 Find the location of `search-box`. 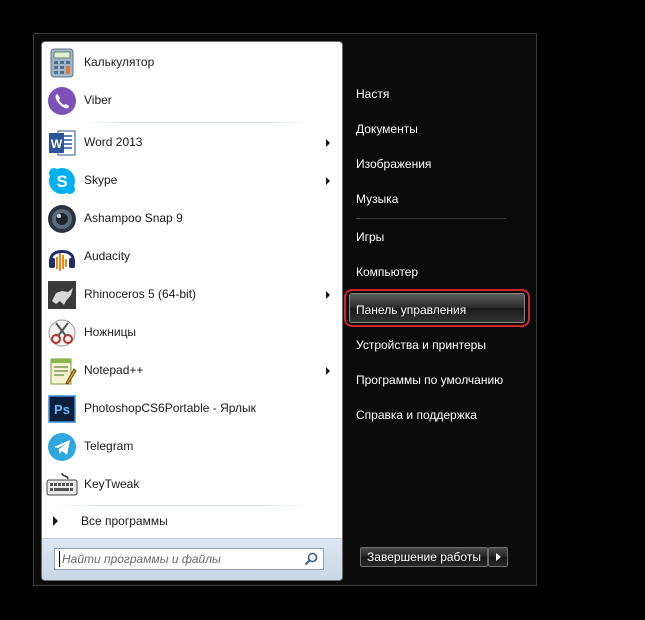

search-box is located at coordinates (189, 559).